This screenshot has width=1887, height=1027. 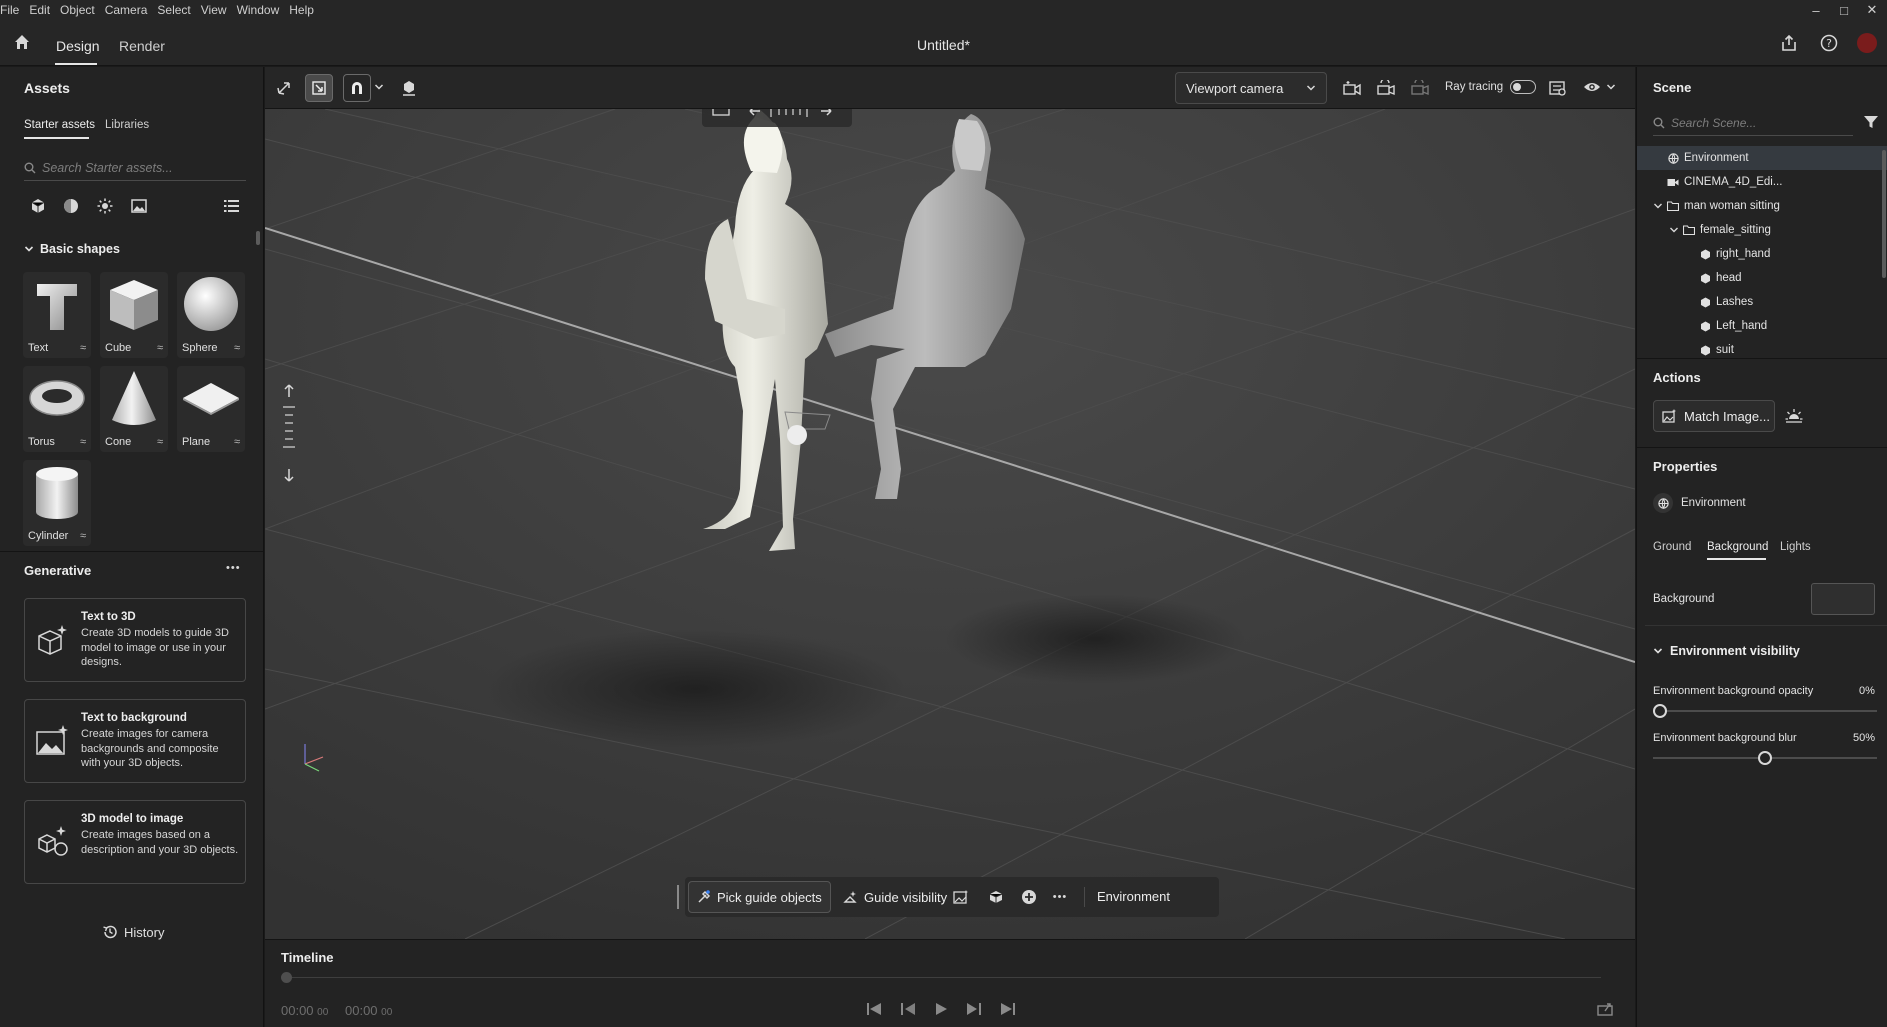 What do you see at coordinates (1251, 88) in the screenshot?
I see `viewport-camera-dropdown: Viewport camera` at bounding box center [1251, 88].